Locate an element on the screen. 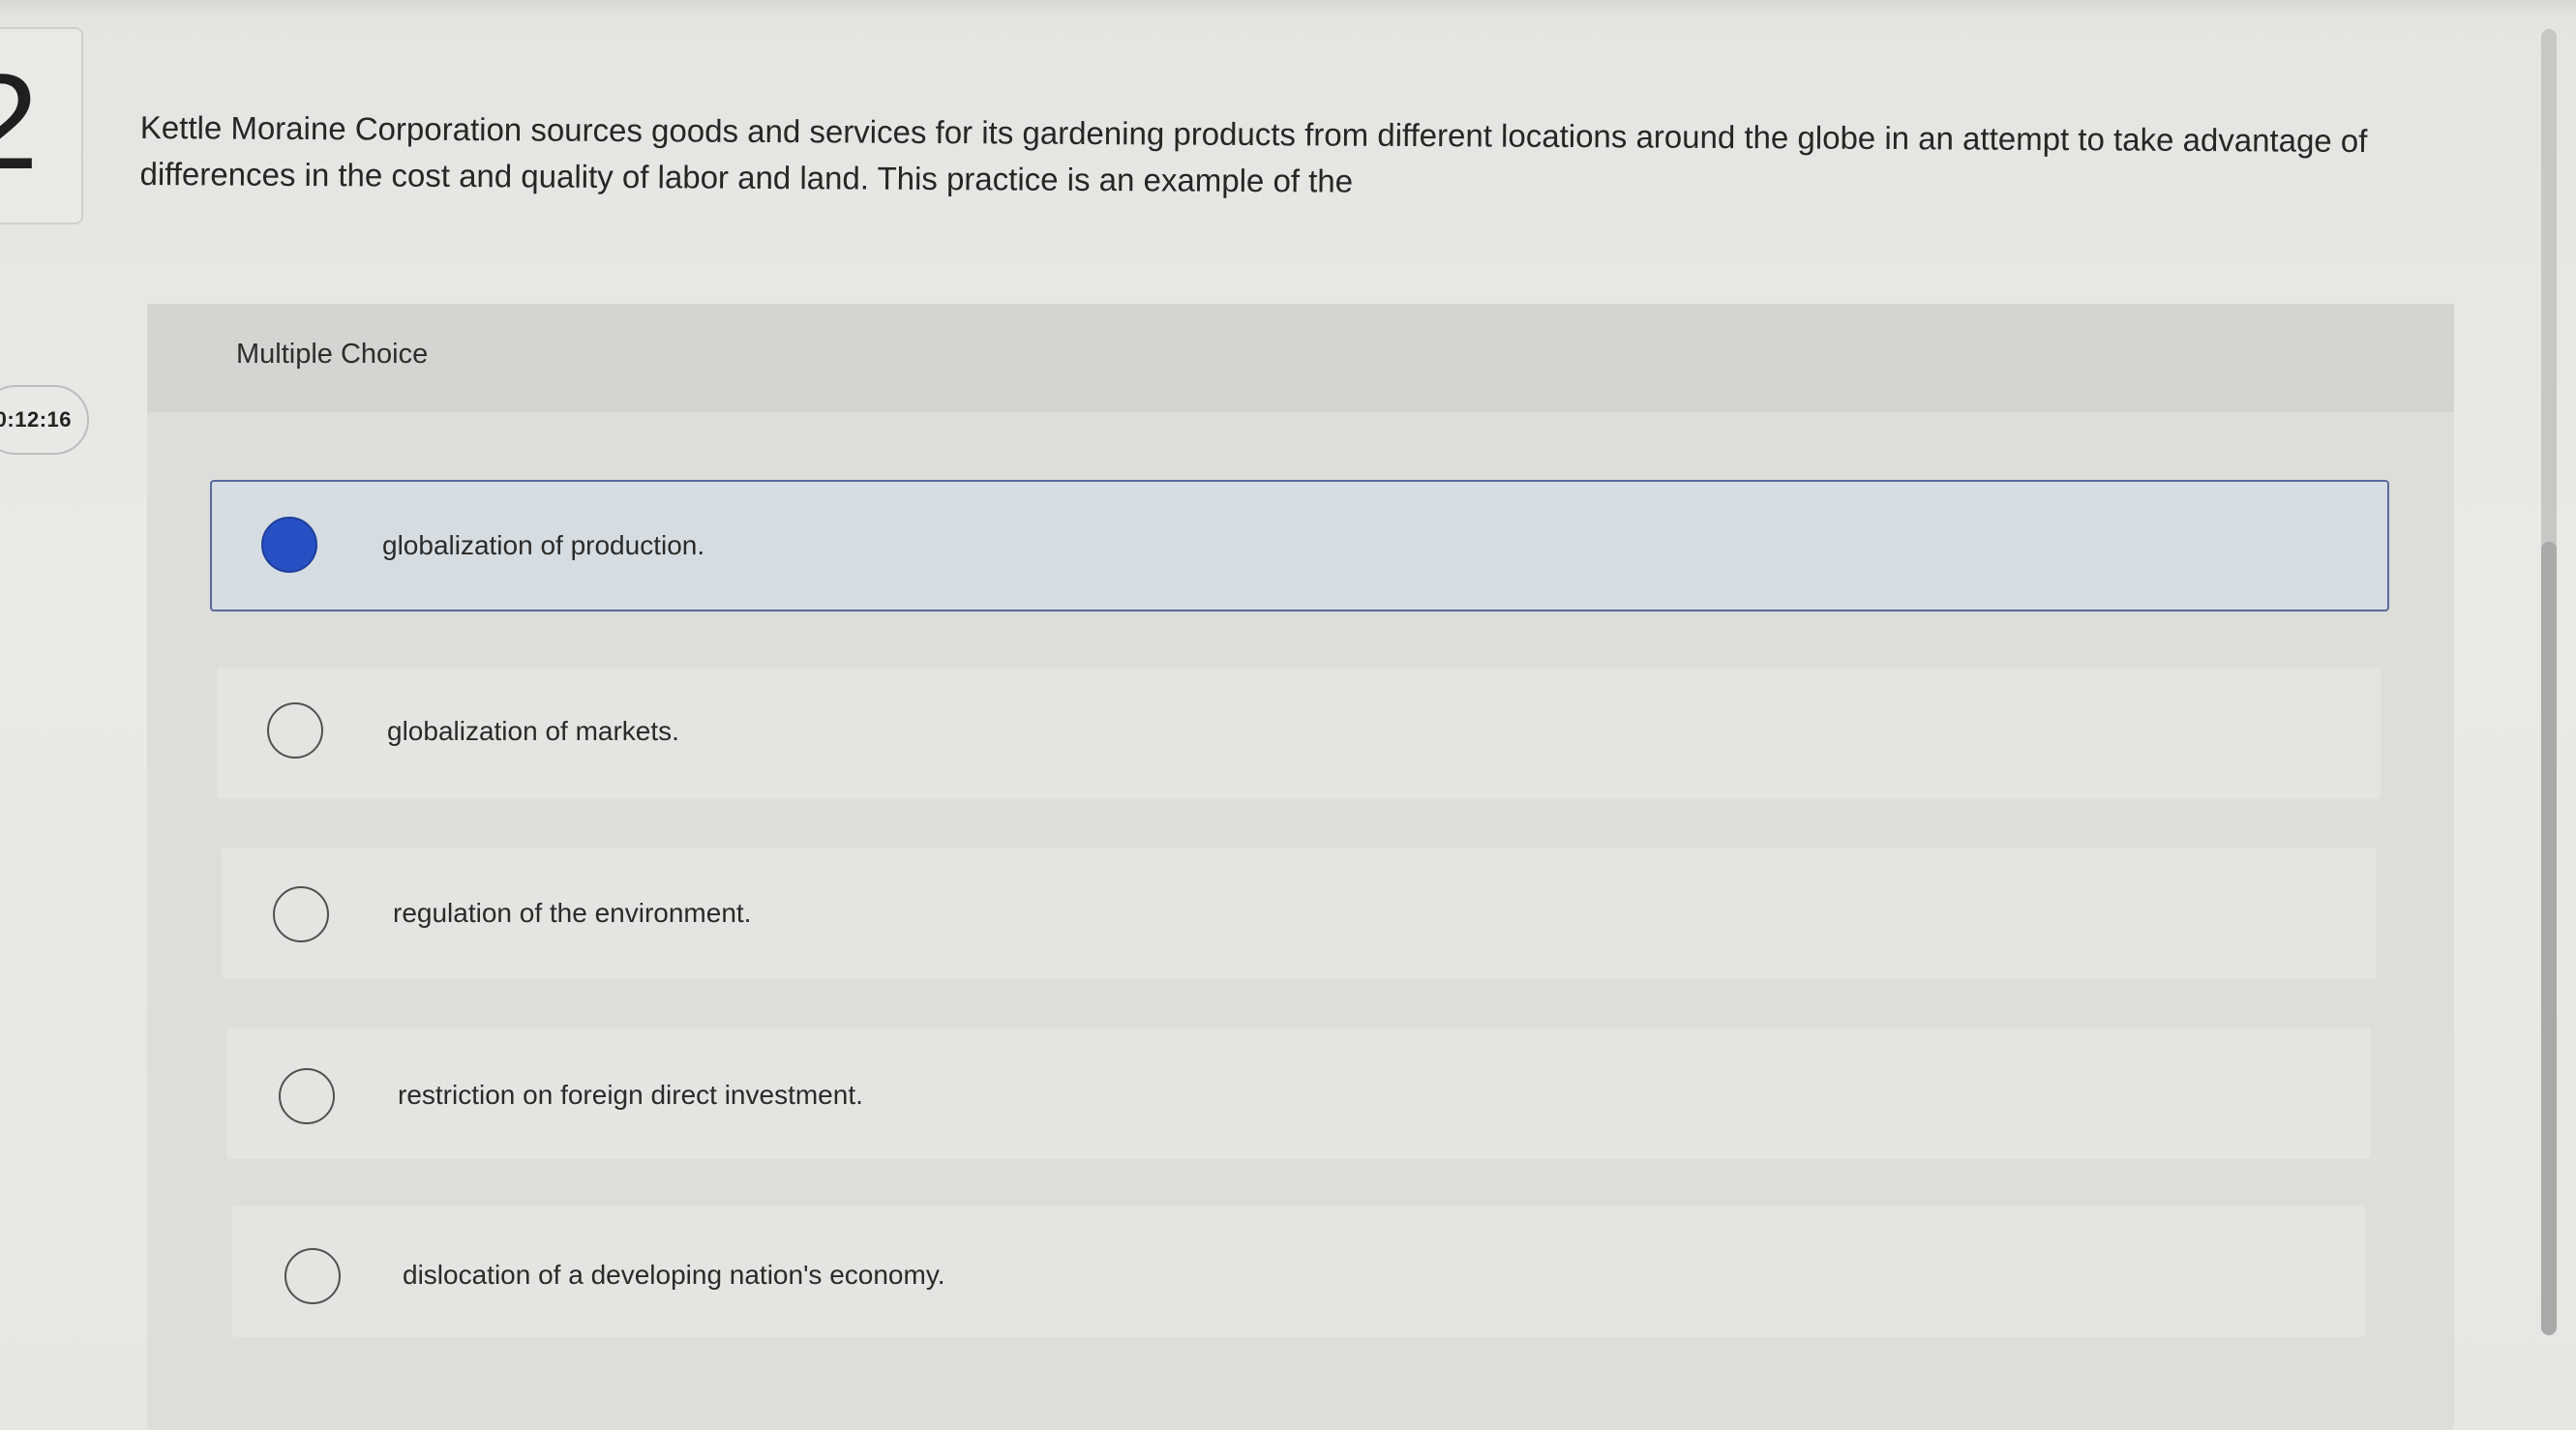 Image resolution: width=2576 pixels, height=1430 pixels. choice-option-label: regulation of the environment. is located at coordinates (572, 913).